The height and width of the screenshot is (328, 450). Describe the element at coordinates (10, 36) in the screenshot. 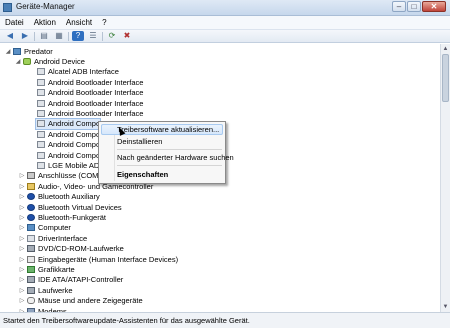

I see `back-icon: ◀` at that location.